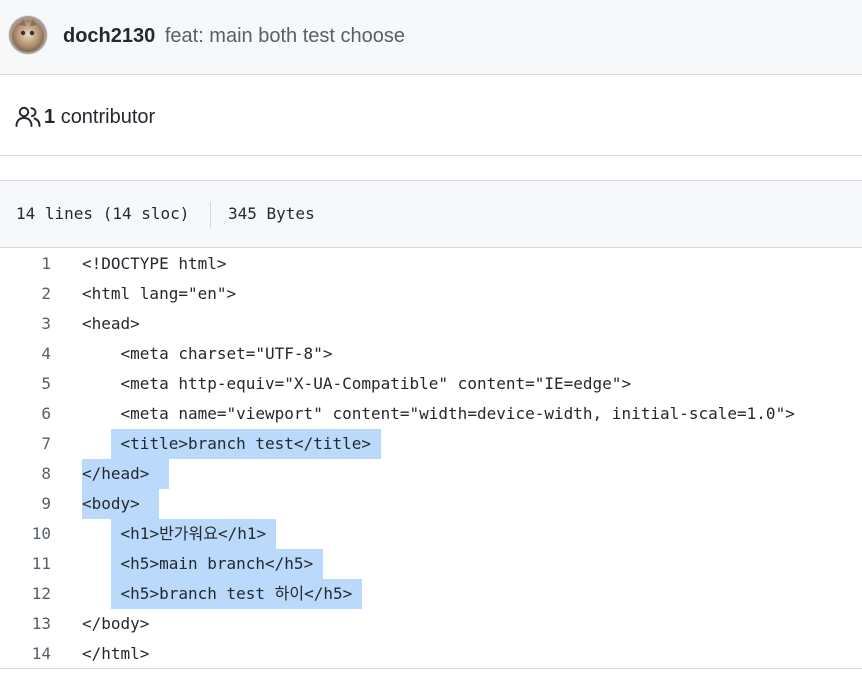  Describe the element at coordinates (25, 654) in the screenshot. I see `line-number: 14` at that location.